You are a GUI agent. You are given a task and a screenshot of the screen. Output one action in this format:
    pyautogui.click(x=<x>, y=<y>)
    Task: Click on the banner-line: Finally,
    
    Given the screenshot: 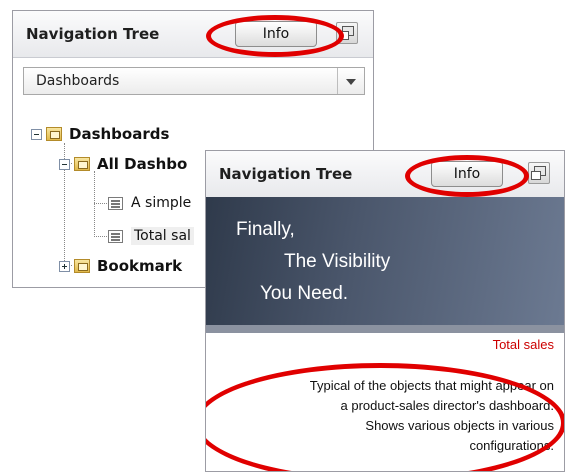 What is the action you would take?
    pyautogui.click(x=265, y=229)
    